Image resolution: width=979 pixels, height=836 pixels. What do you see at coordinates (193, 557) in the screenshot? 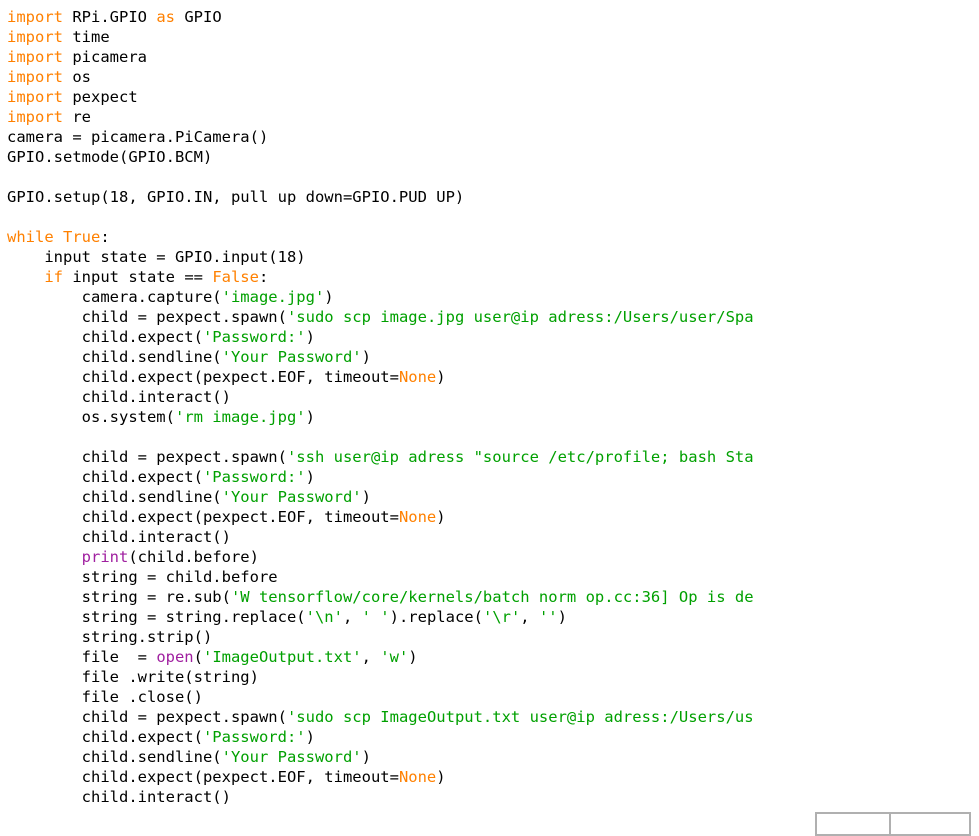
I see `code-token-plain: (child.before)` at bounding box center [193, 557].